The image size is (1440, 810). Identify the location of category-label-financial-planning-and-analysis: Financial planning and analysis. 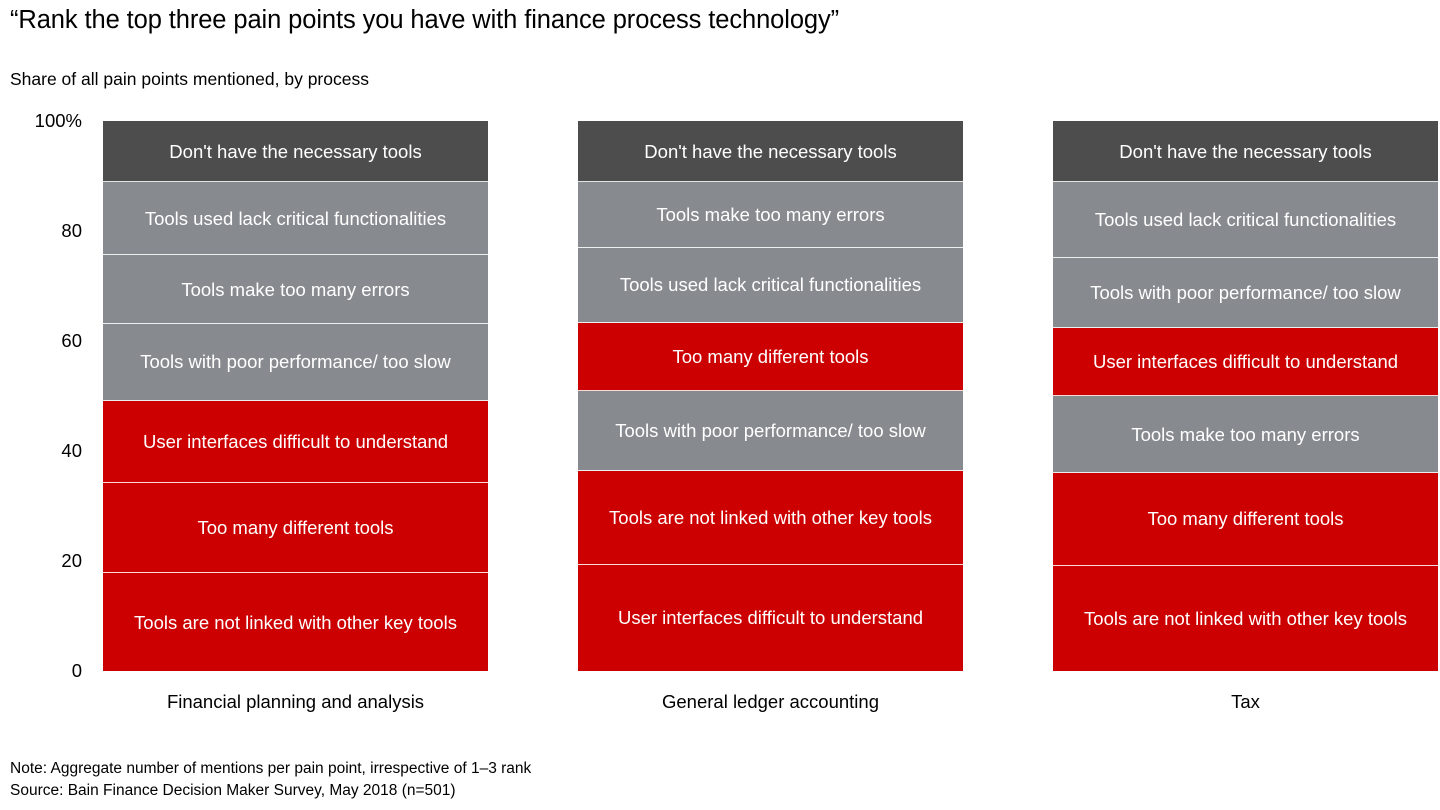
(295, 701).